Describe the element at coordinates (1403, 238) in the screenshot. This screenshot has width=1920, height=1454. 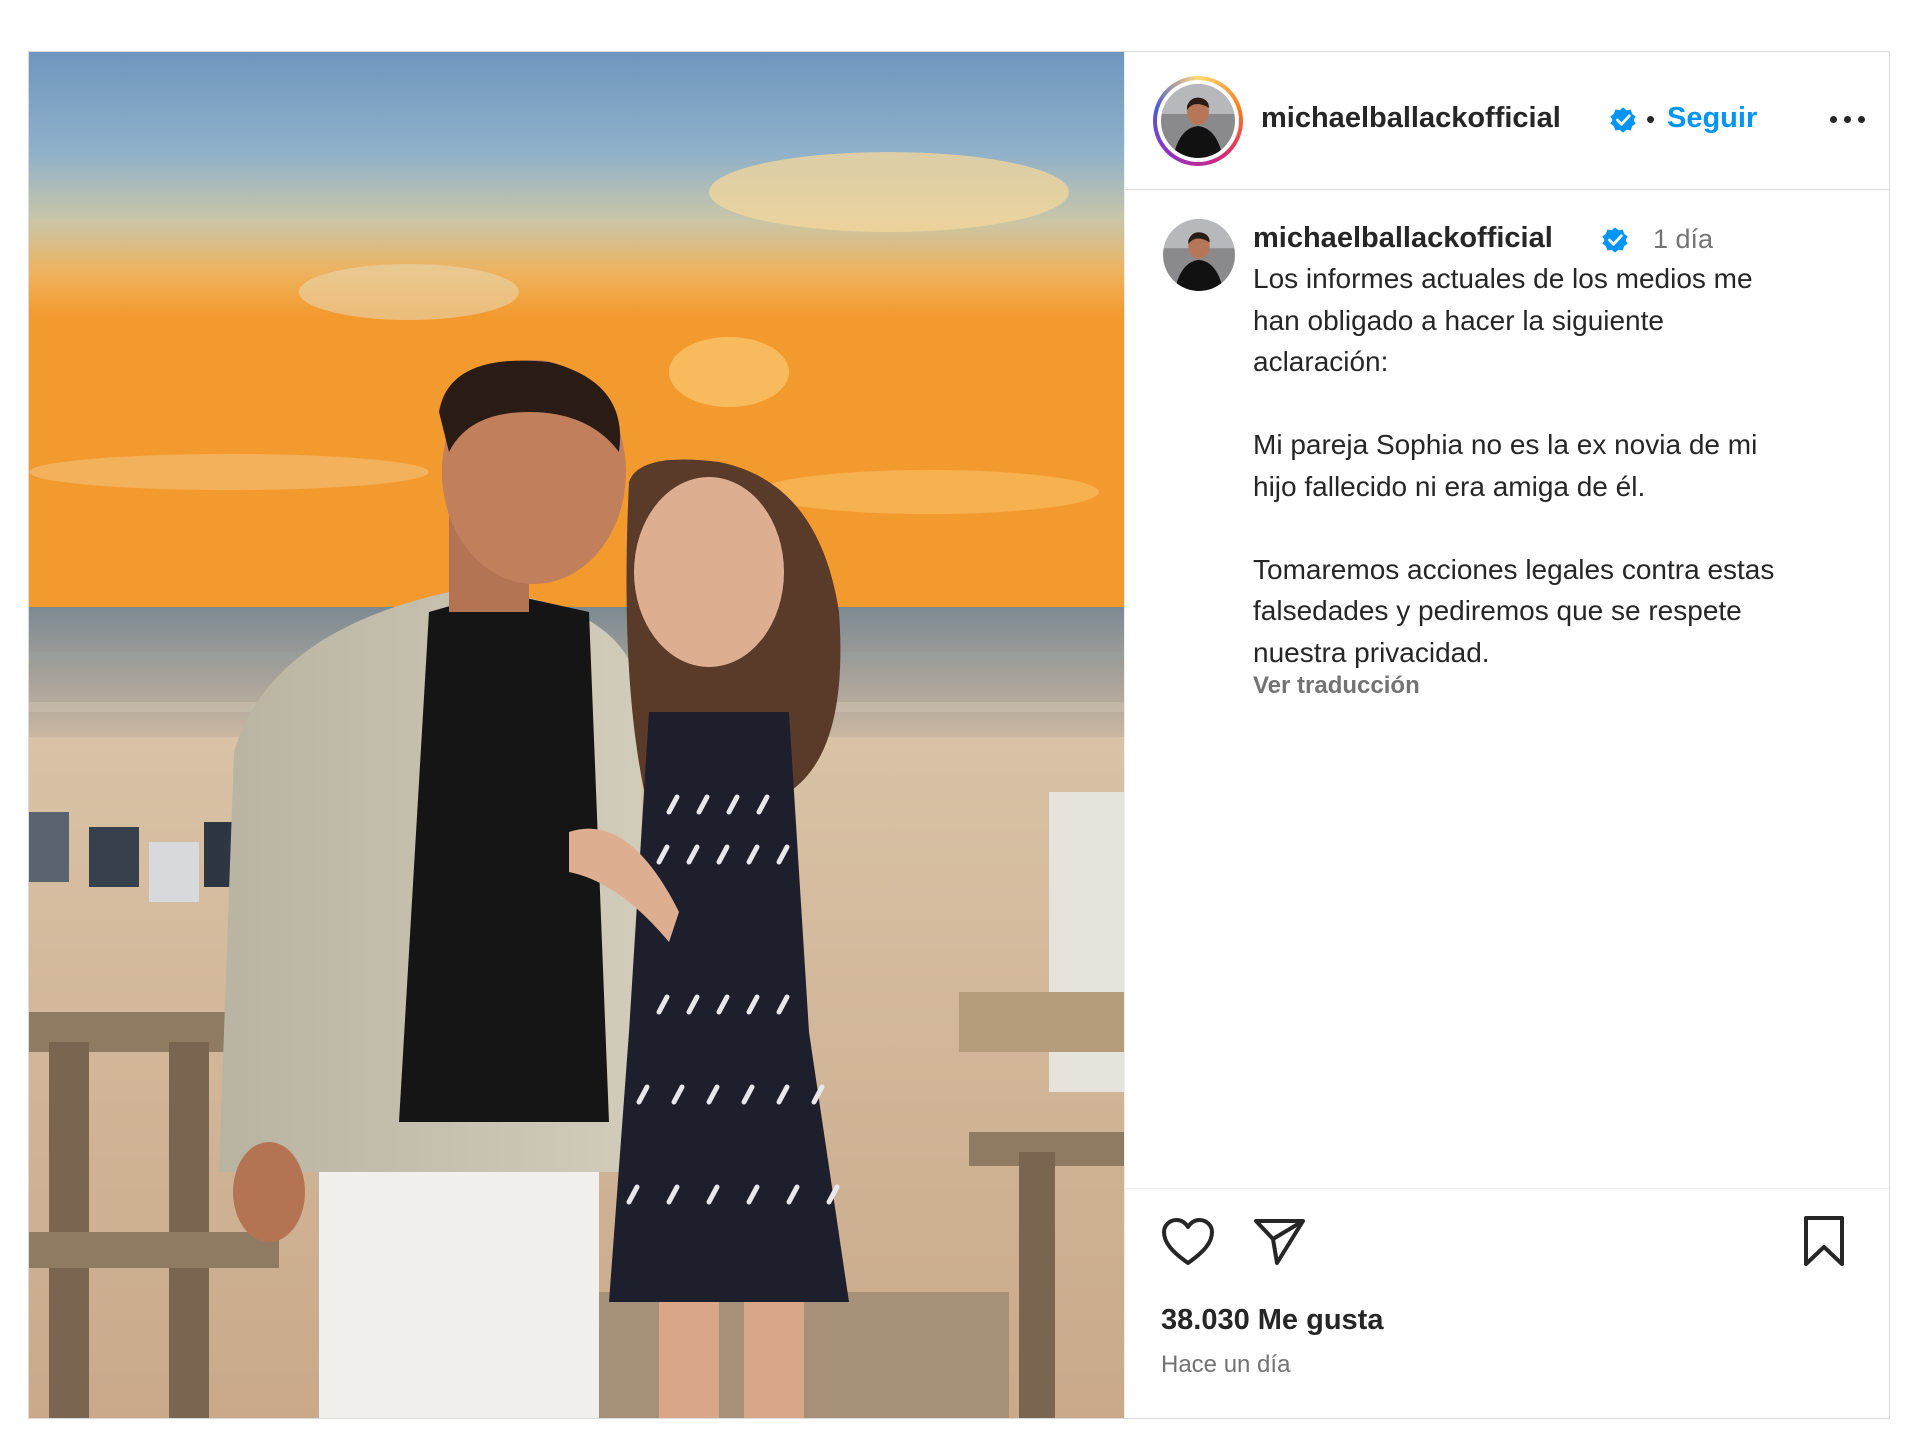
I see `caption-username: michaelballackofficial` at that location.